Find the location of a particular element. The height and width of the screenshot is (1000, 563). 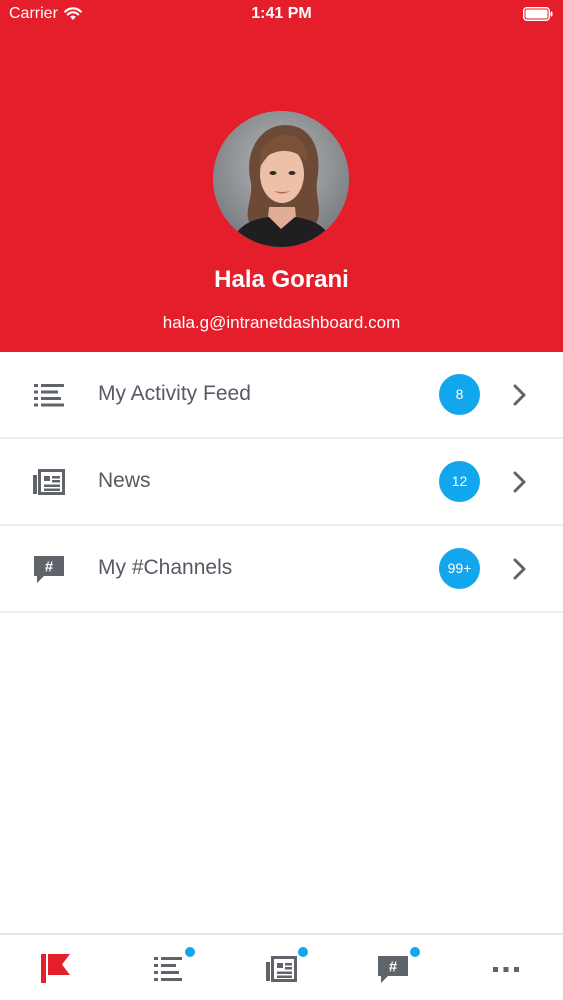

menu-item-activity-feed: My Activity Feed 8 is located at coordinates (281, 395).